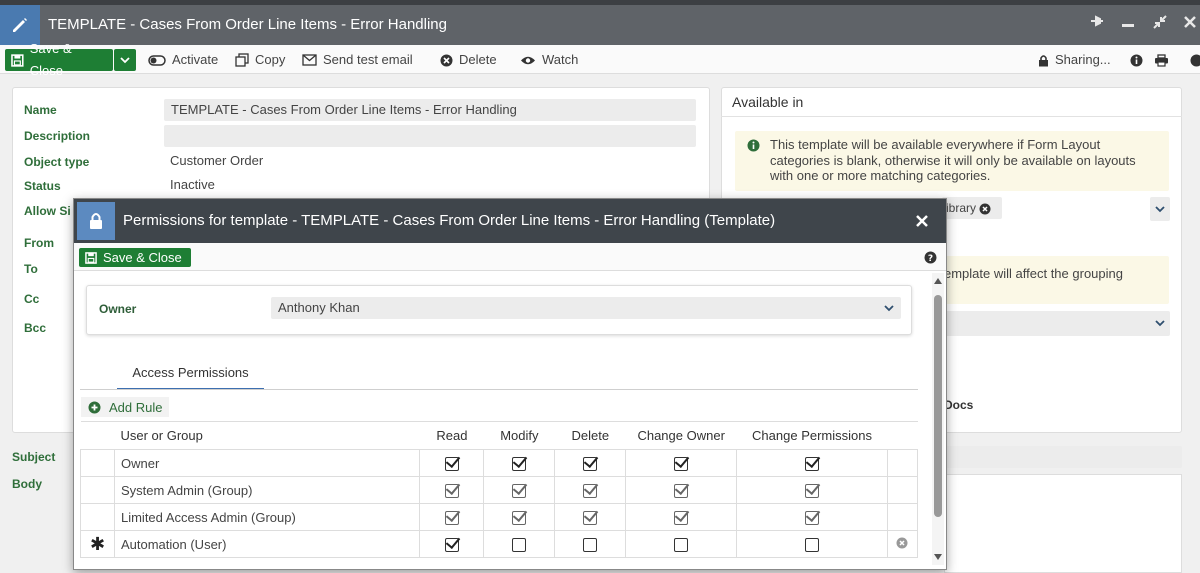 The height and width of the screenshot is (573, 1200). Describe the element at coordinates (39, 243) in the screenshot. I see `from-label: From` at that location.